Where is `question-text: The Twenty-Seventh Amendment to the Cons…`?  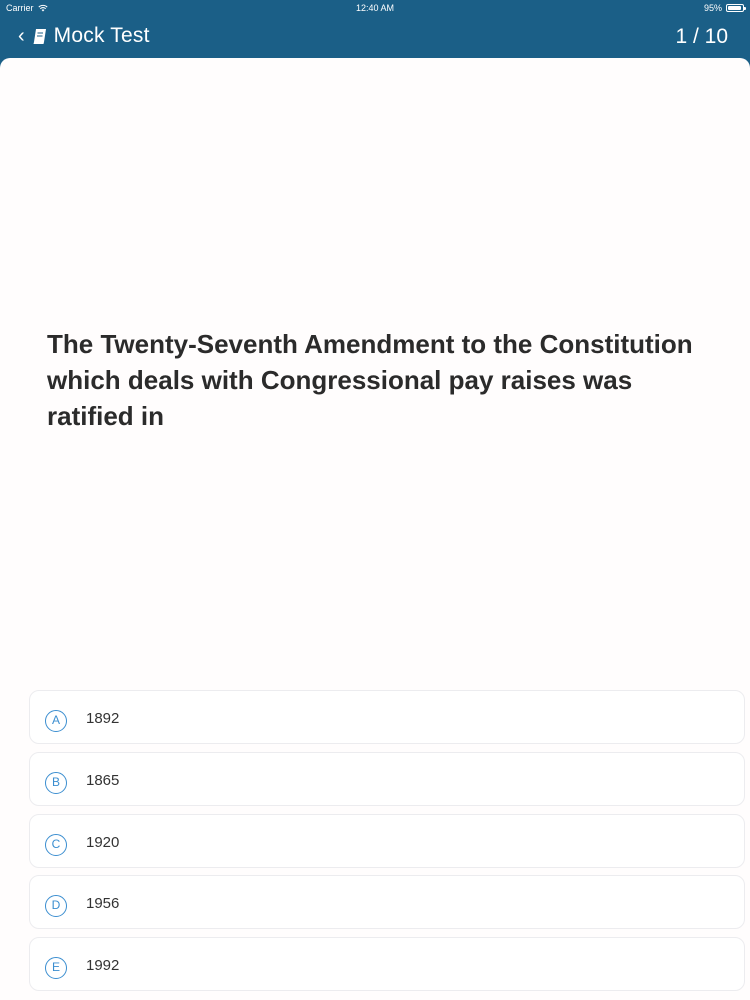
question-text: The Twenty-Seventh Amendment to the Cons… is located at coordinates (370, 380).